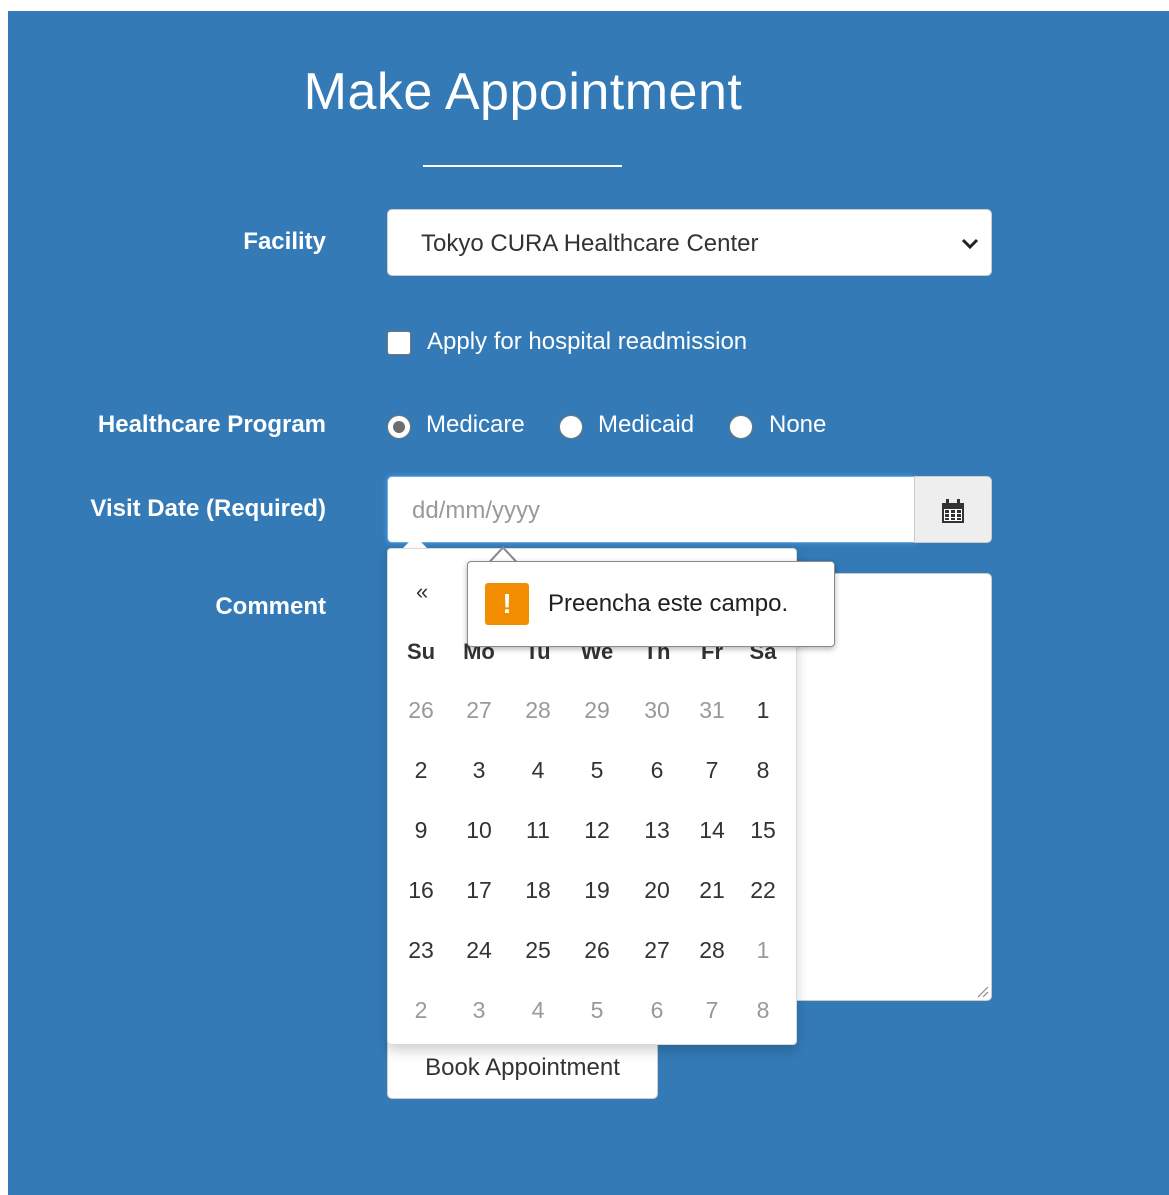  What do you see at coordinates (763, 890) in the screenshot?
I see `calendar-day: 22` at bounding box center [763, 890].